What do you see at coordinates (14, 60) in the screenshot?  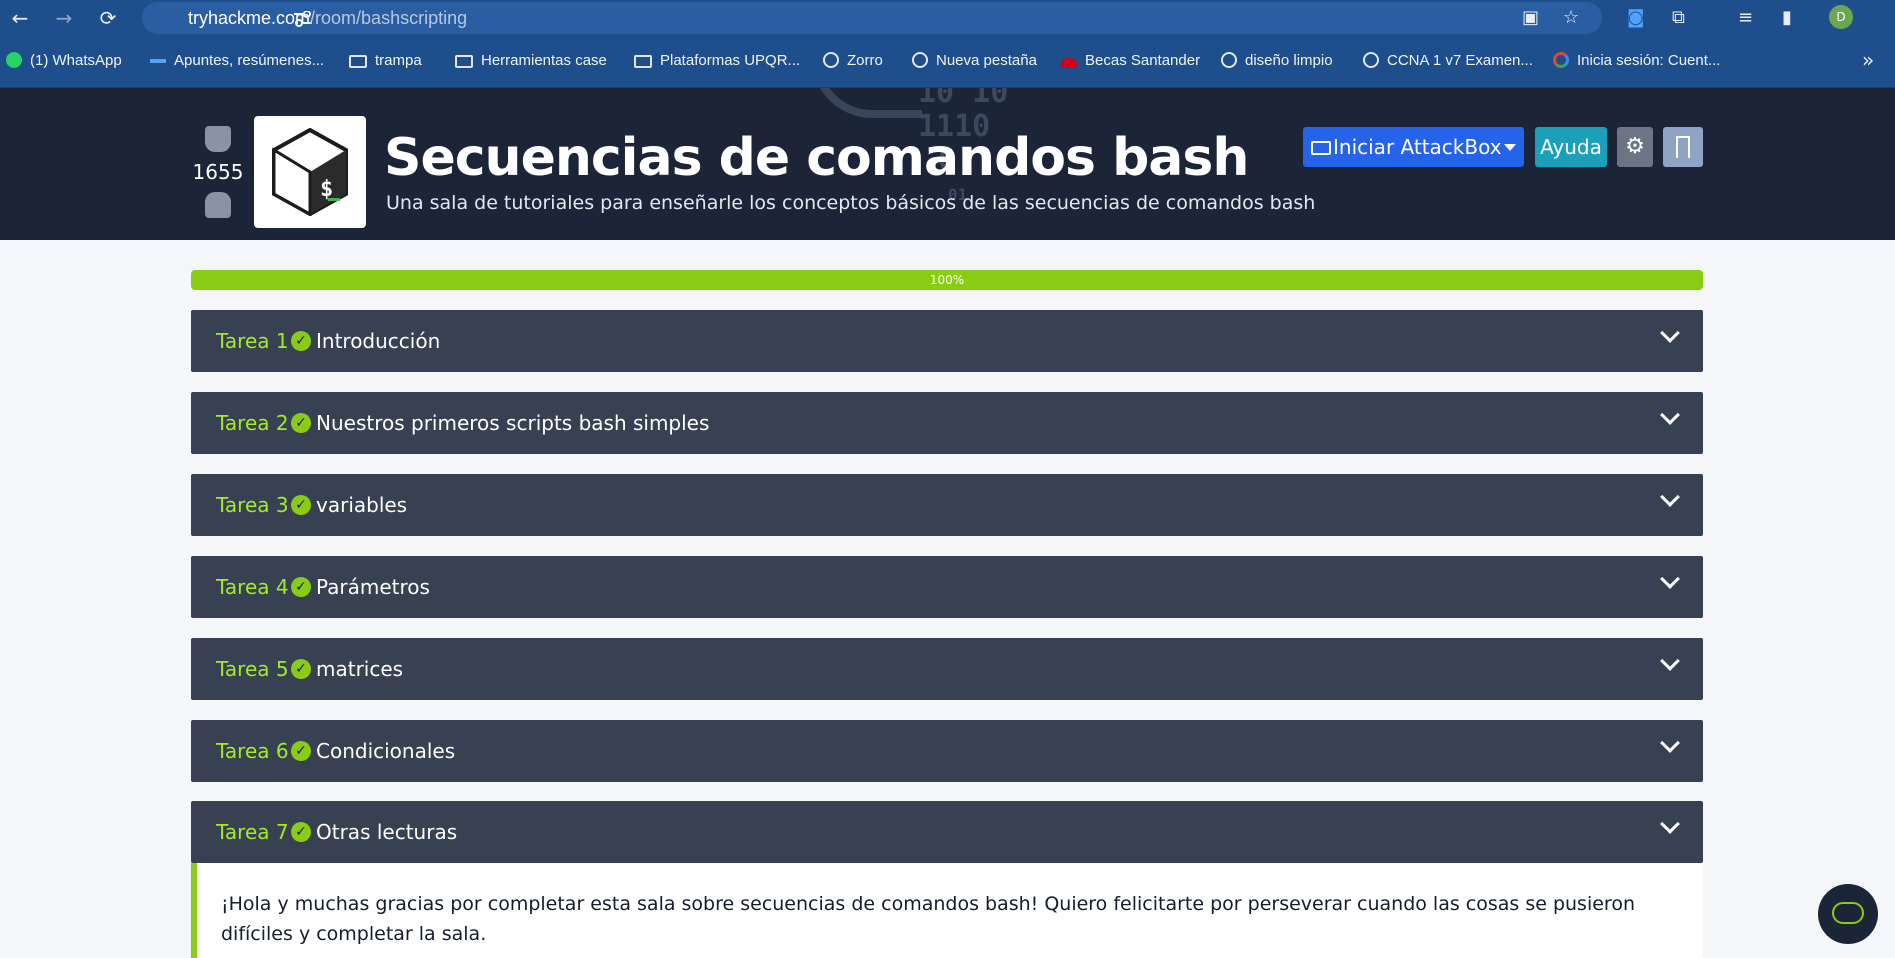 I see `whatsapp-icon` at bounding box center [14, 60].